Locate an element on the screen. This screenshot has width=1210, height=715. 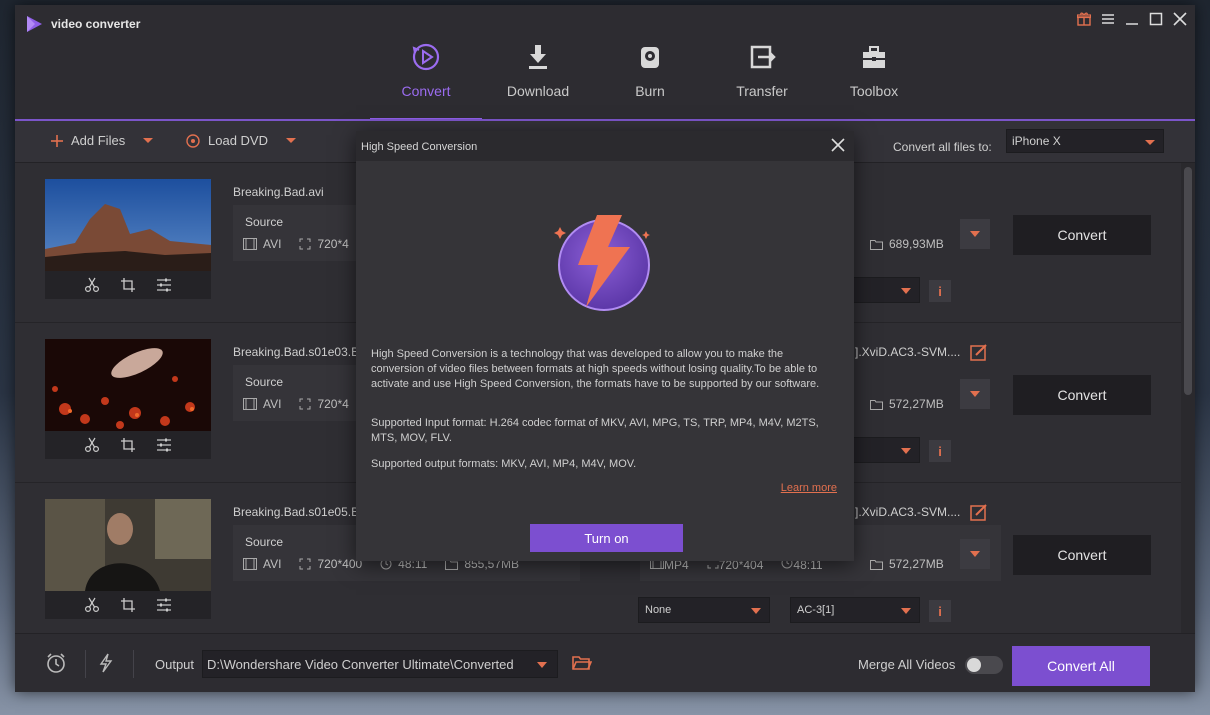
tab-burn: Burn is located at coordinates (650, 79).